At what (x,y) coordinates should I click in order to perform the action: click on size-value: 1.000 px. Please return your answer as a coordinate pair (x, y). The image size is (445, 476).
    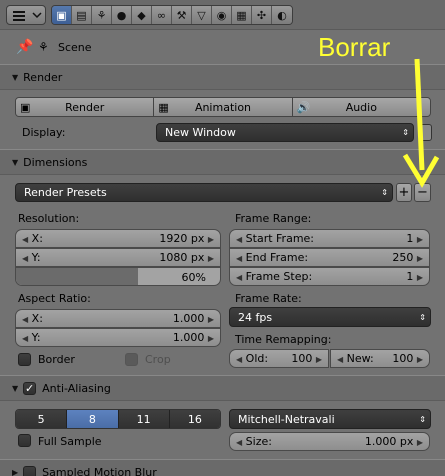
    Looking at the image, I should click on (389, 441).